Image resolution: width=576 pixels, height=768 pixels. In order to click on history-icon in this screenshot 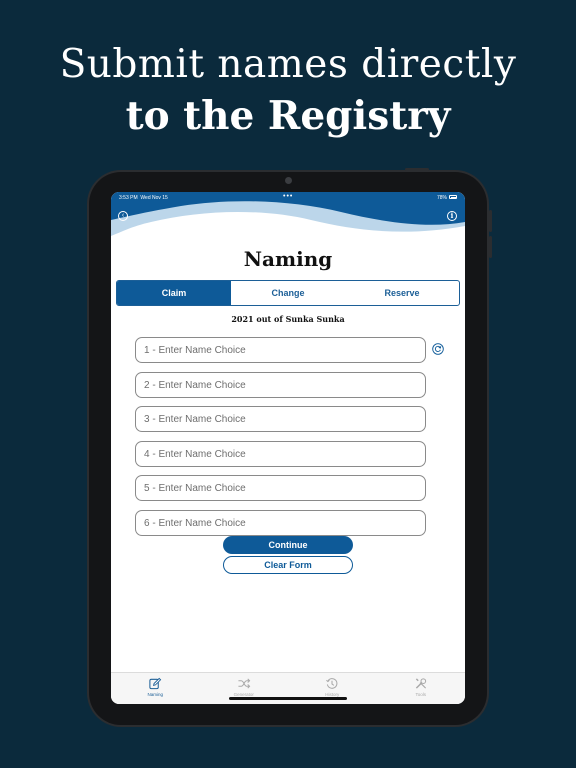, I will do `click(332, 683)`.